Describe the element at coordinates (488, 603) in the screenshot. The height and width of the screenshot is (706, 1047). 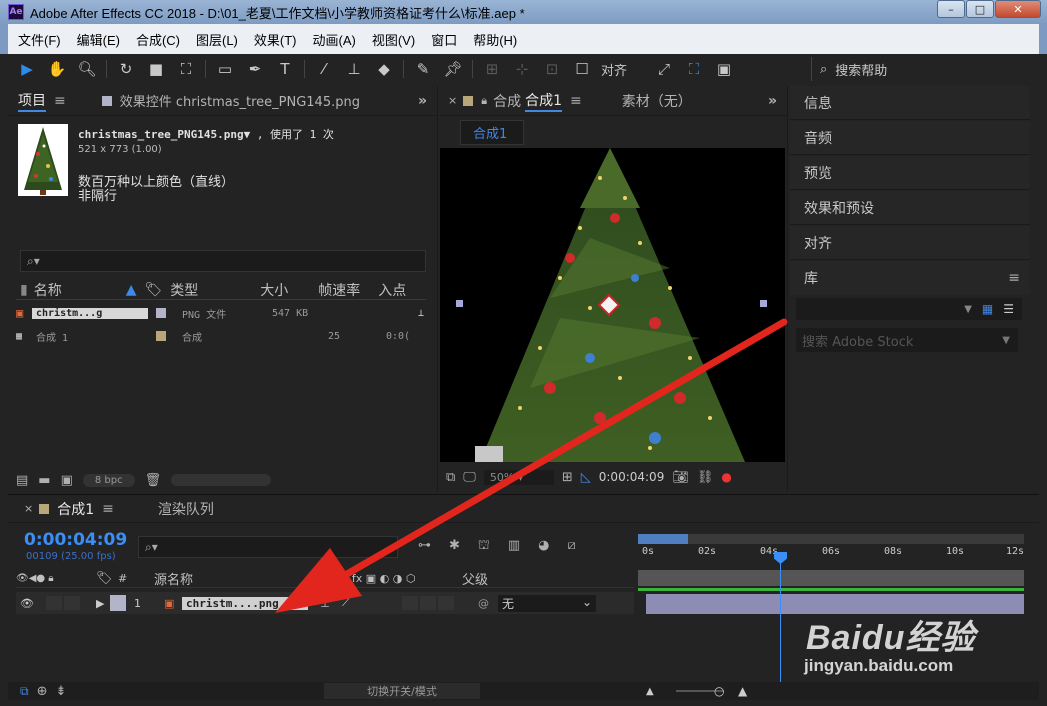
I see `pick-whip-icon: @` at that location.